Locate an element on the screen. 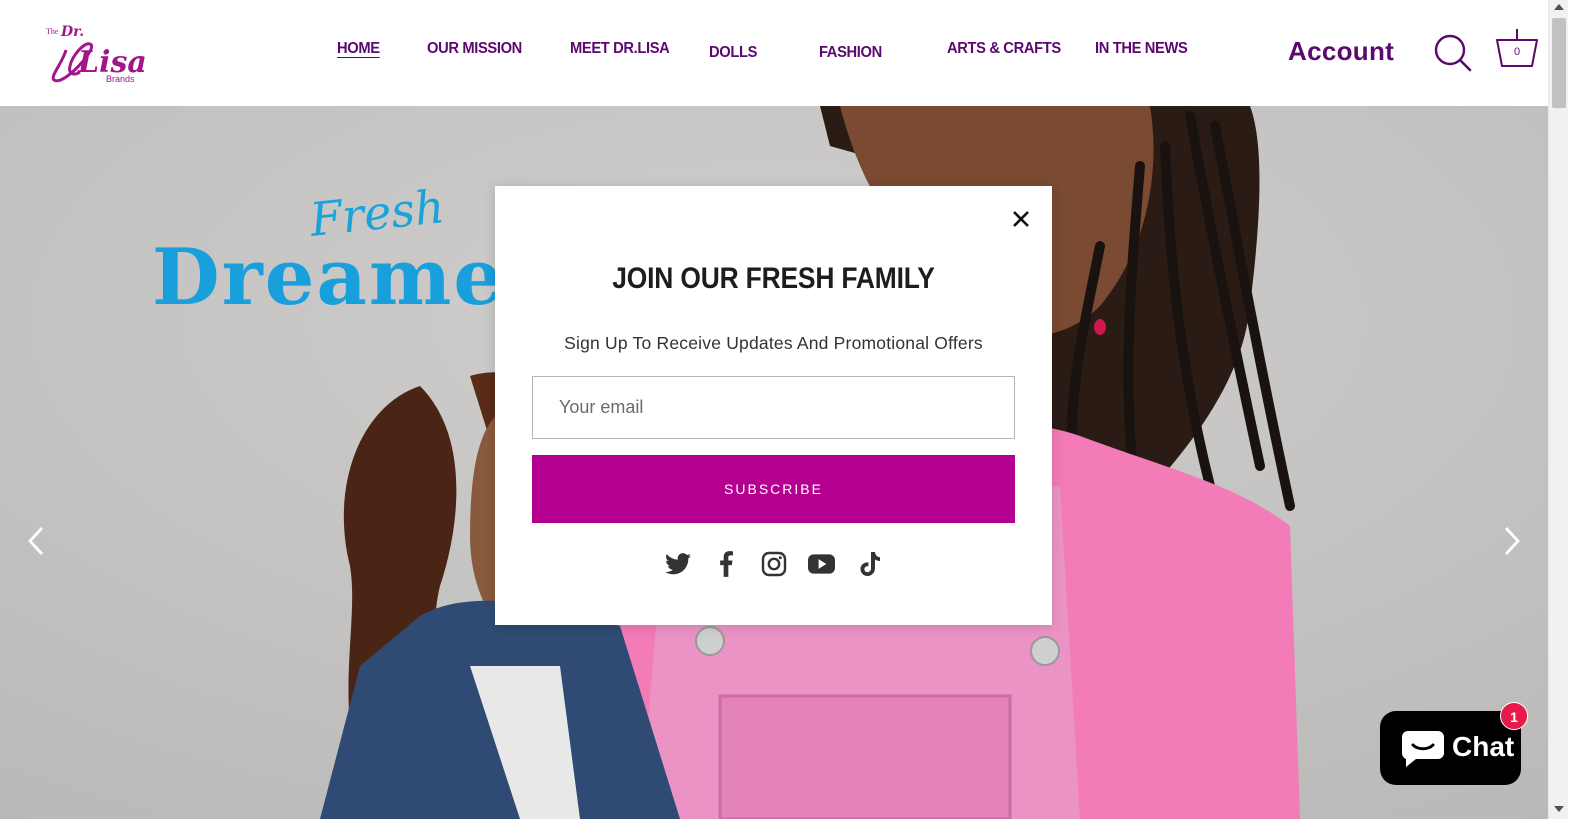 The width and height of the screenshot is (1584, 819). twitter-icon is located at coordinates (677, 564).